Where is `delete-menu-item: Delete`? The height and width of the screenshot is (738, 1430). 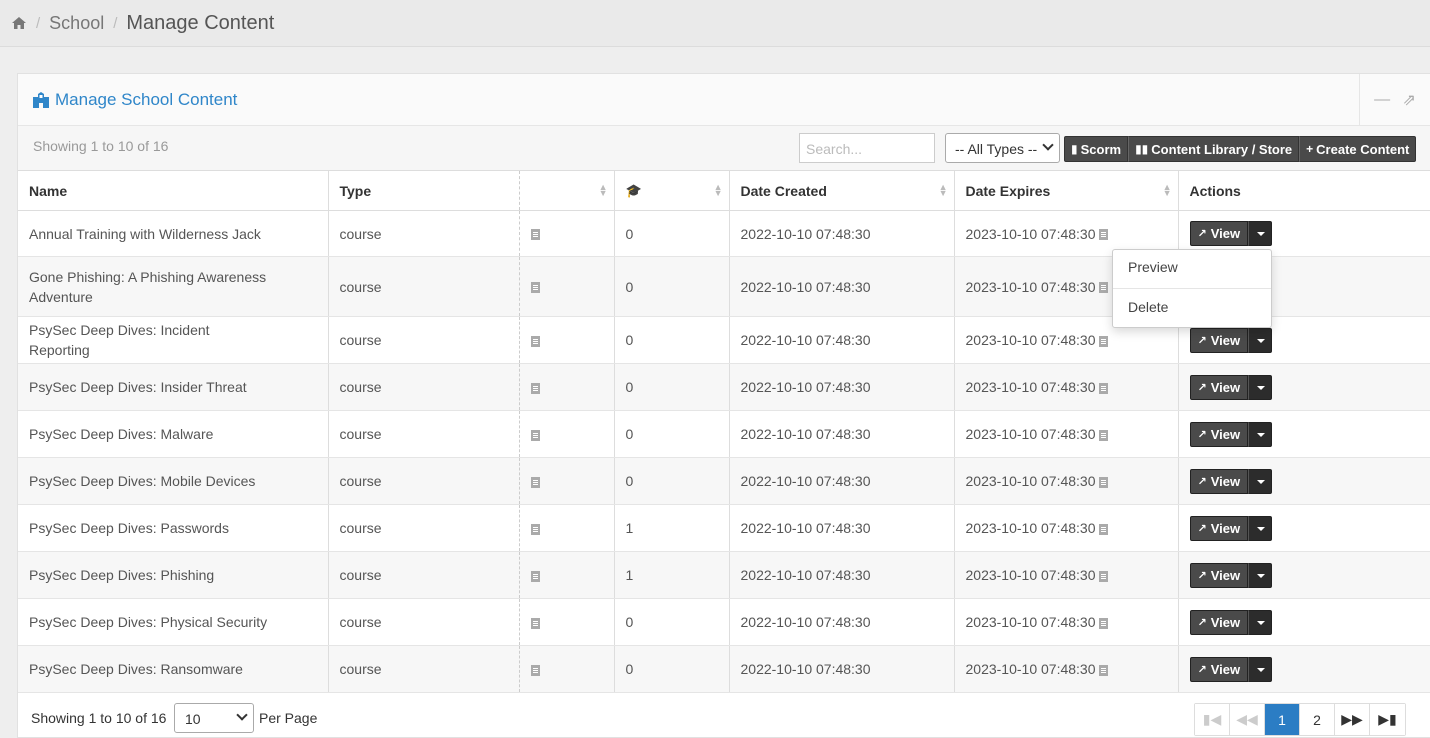 delete-menu-item: Delete is located at coordinates (1192, 309).